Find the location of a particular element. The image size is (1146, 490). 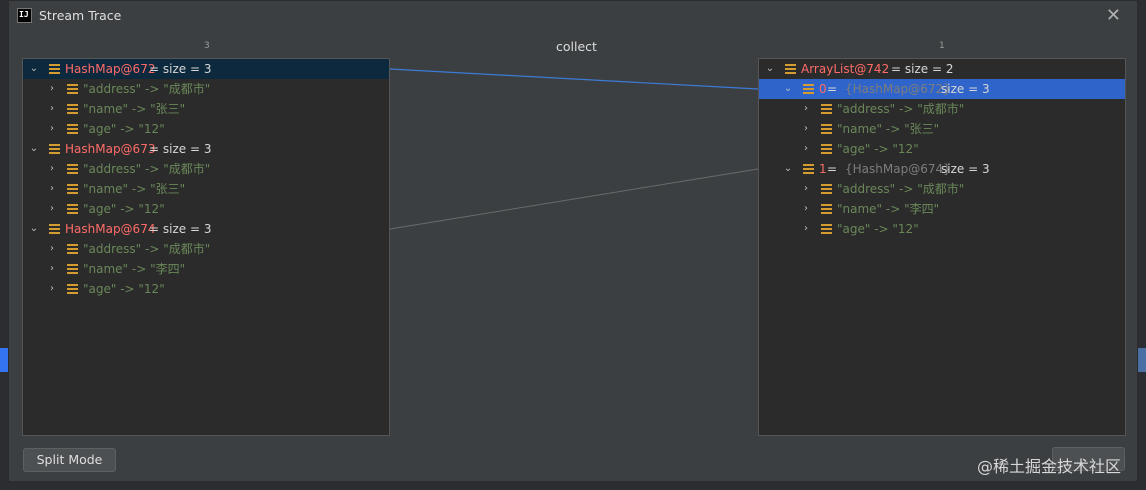

dialog-title: Stream Trace is located at coordinates (80, 15).